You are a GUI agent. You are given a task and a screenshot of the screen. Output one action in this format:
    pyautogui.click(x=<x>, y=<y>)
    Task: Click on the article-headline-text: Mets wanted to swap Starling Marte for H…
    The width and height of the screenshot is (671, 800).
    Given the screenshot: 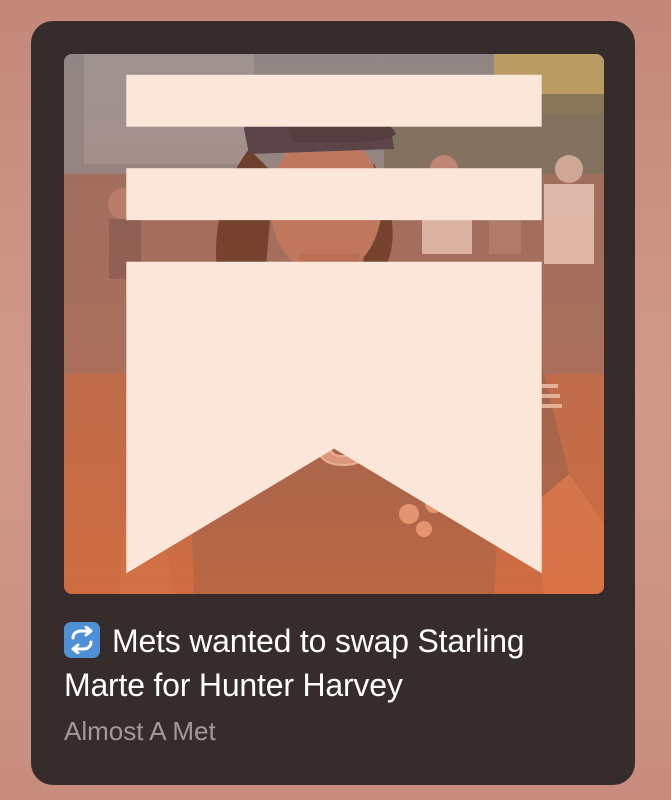 What is the action you would take?
    pyautogui.click(x=294, y=663)
    